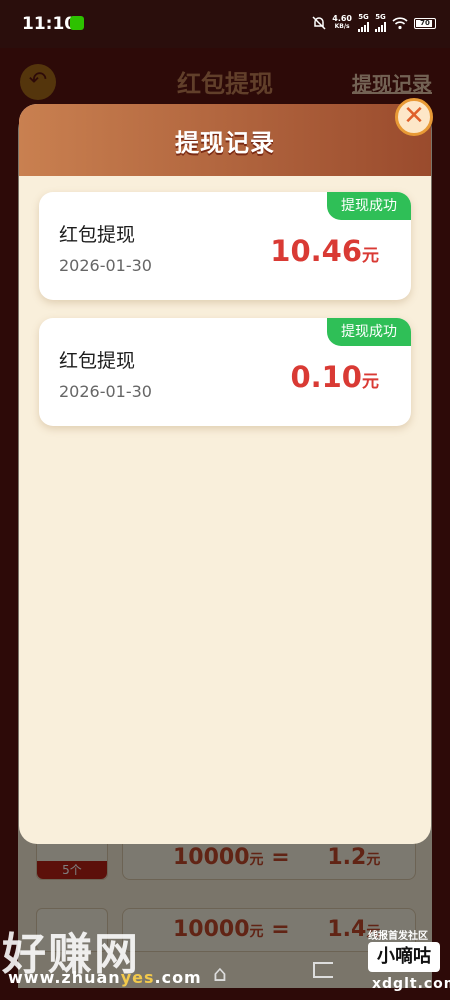  What do you see at coordinates (363, 17) in the screenshot?
I see `signal-1-label: 5G` at bounding box center [363, 17].